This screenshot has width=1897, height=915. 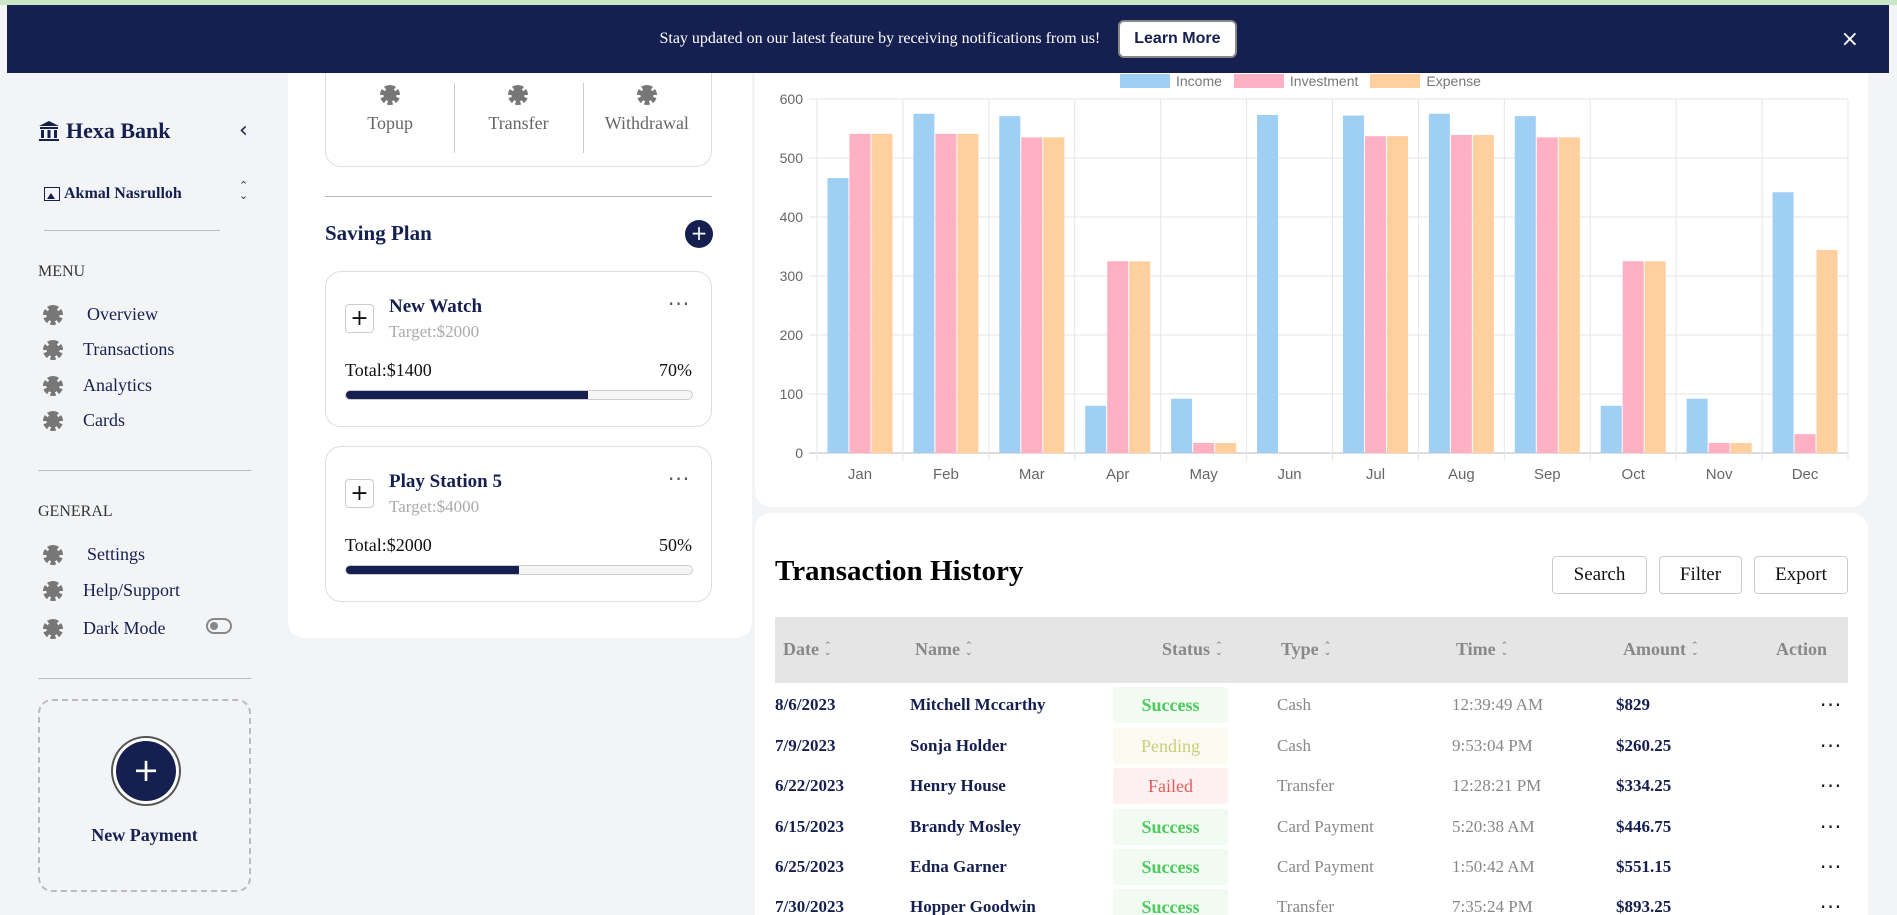 What do you see at coordinates (809, 906) in the screenshot?
I see `row-date: 7/30/2023` at bounding box center [809, 906].